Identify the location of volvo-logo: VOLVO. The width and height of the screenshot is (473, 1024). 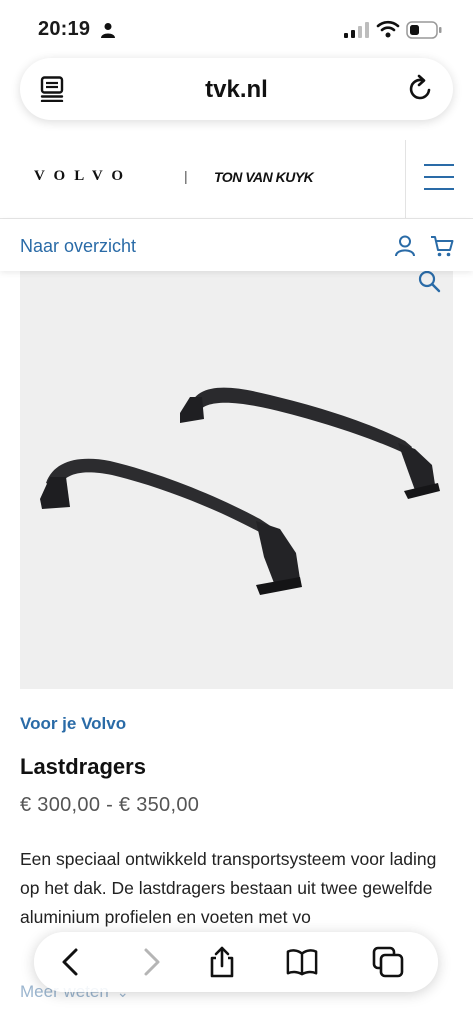
(83, 176).